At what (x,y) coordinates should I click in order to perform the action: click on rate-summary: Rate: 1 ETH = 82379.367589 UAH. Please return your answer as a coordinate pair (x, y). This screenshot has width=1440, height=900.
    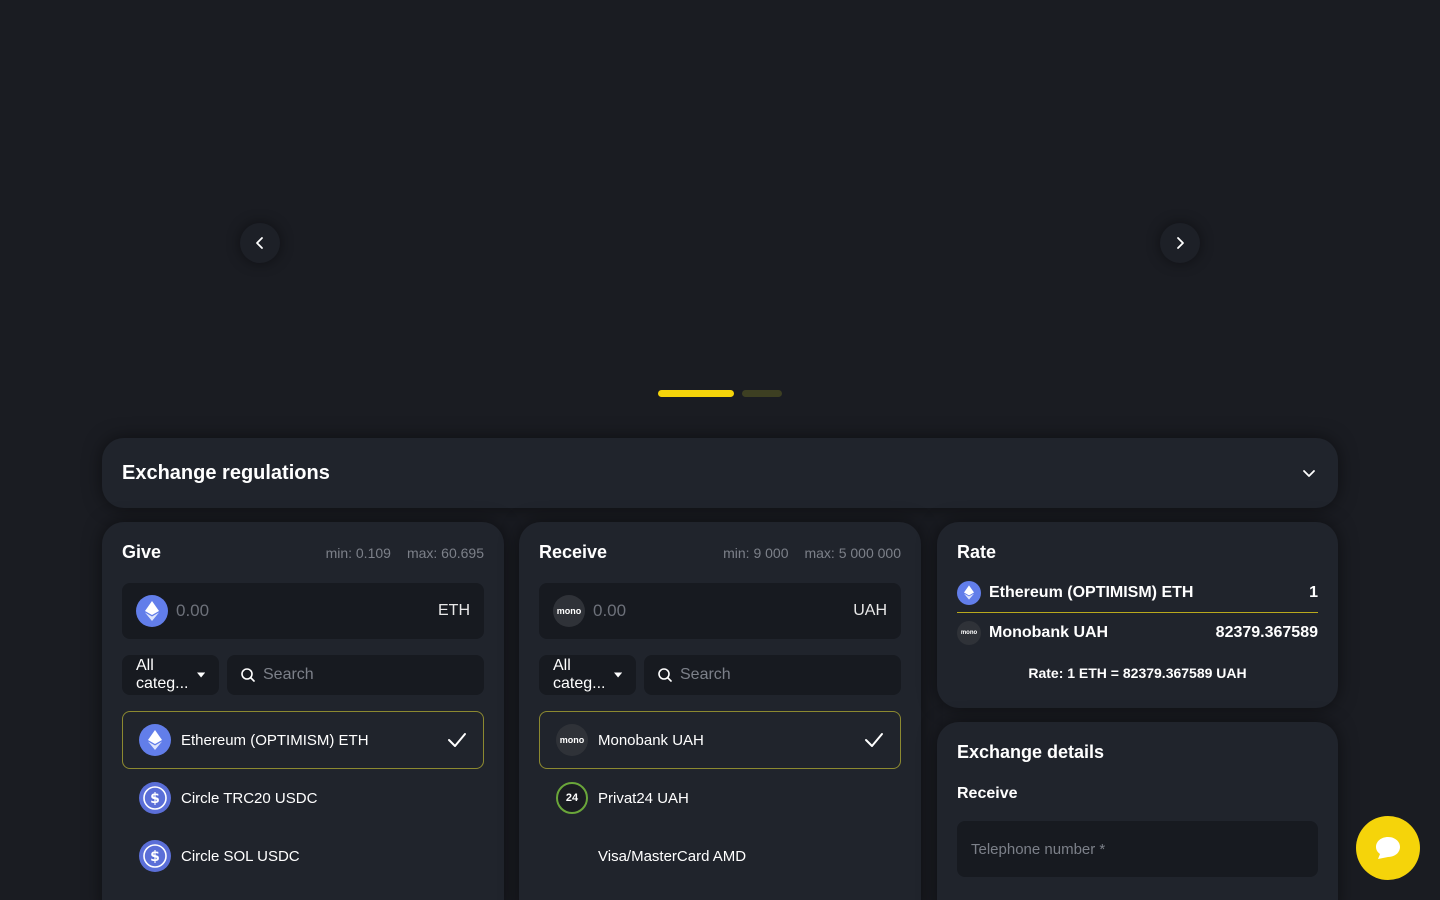
    Looking at the image, I should click on (1137, 673).